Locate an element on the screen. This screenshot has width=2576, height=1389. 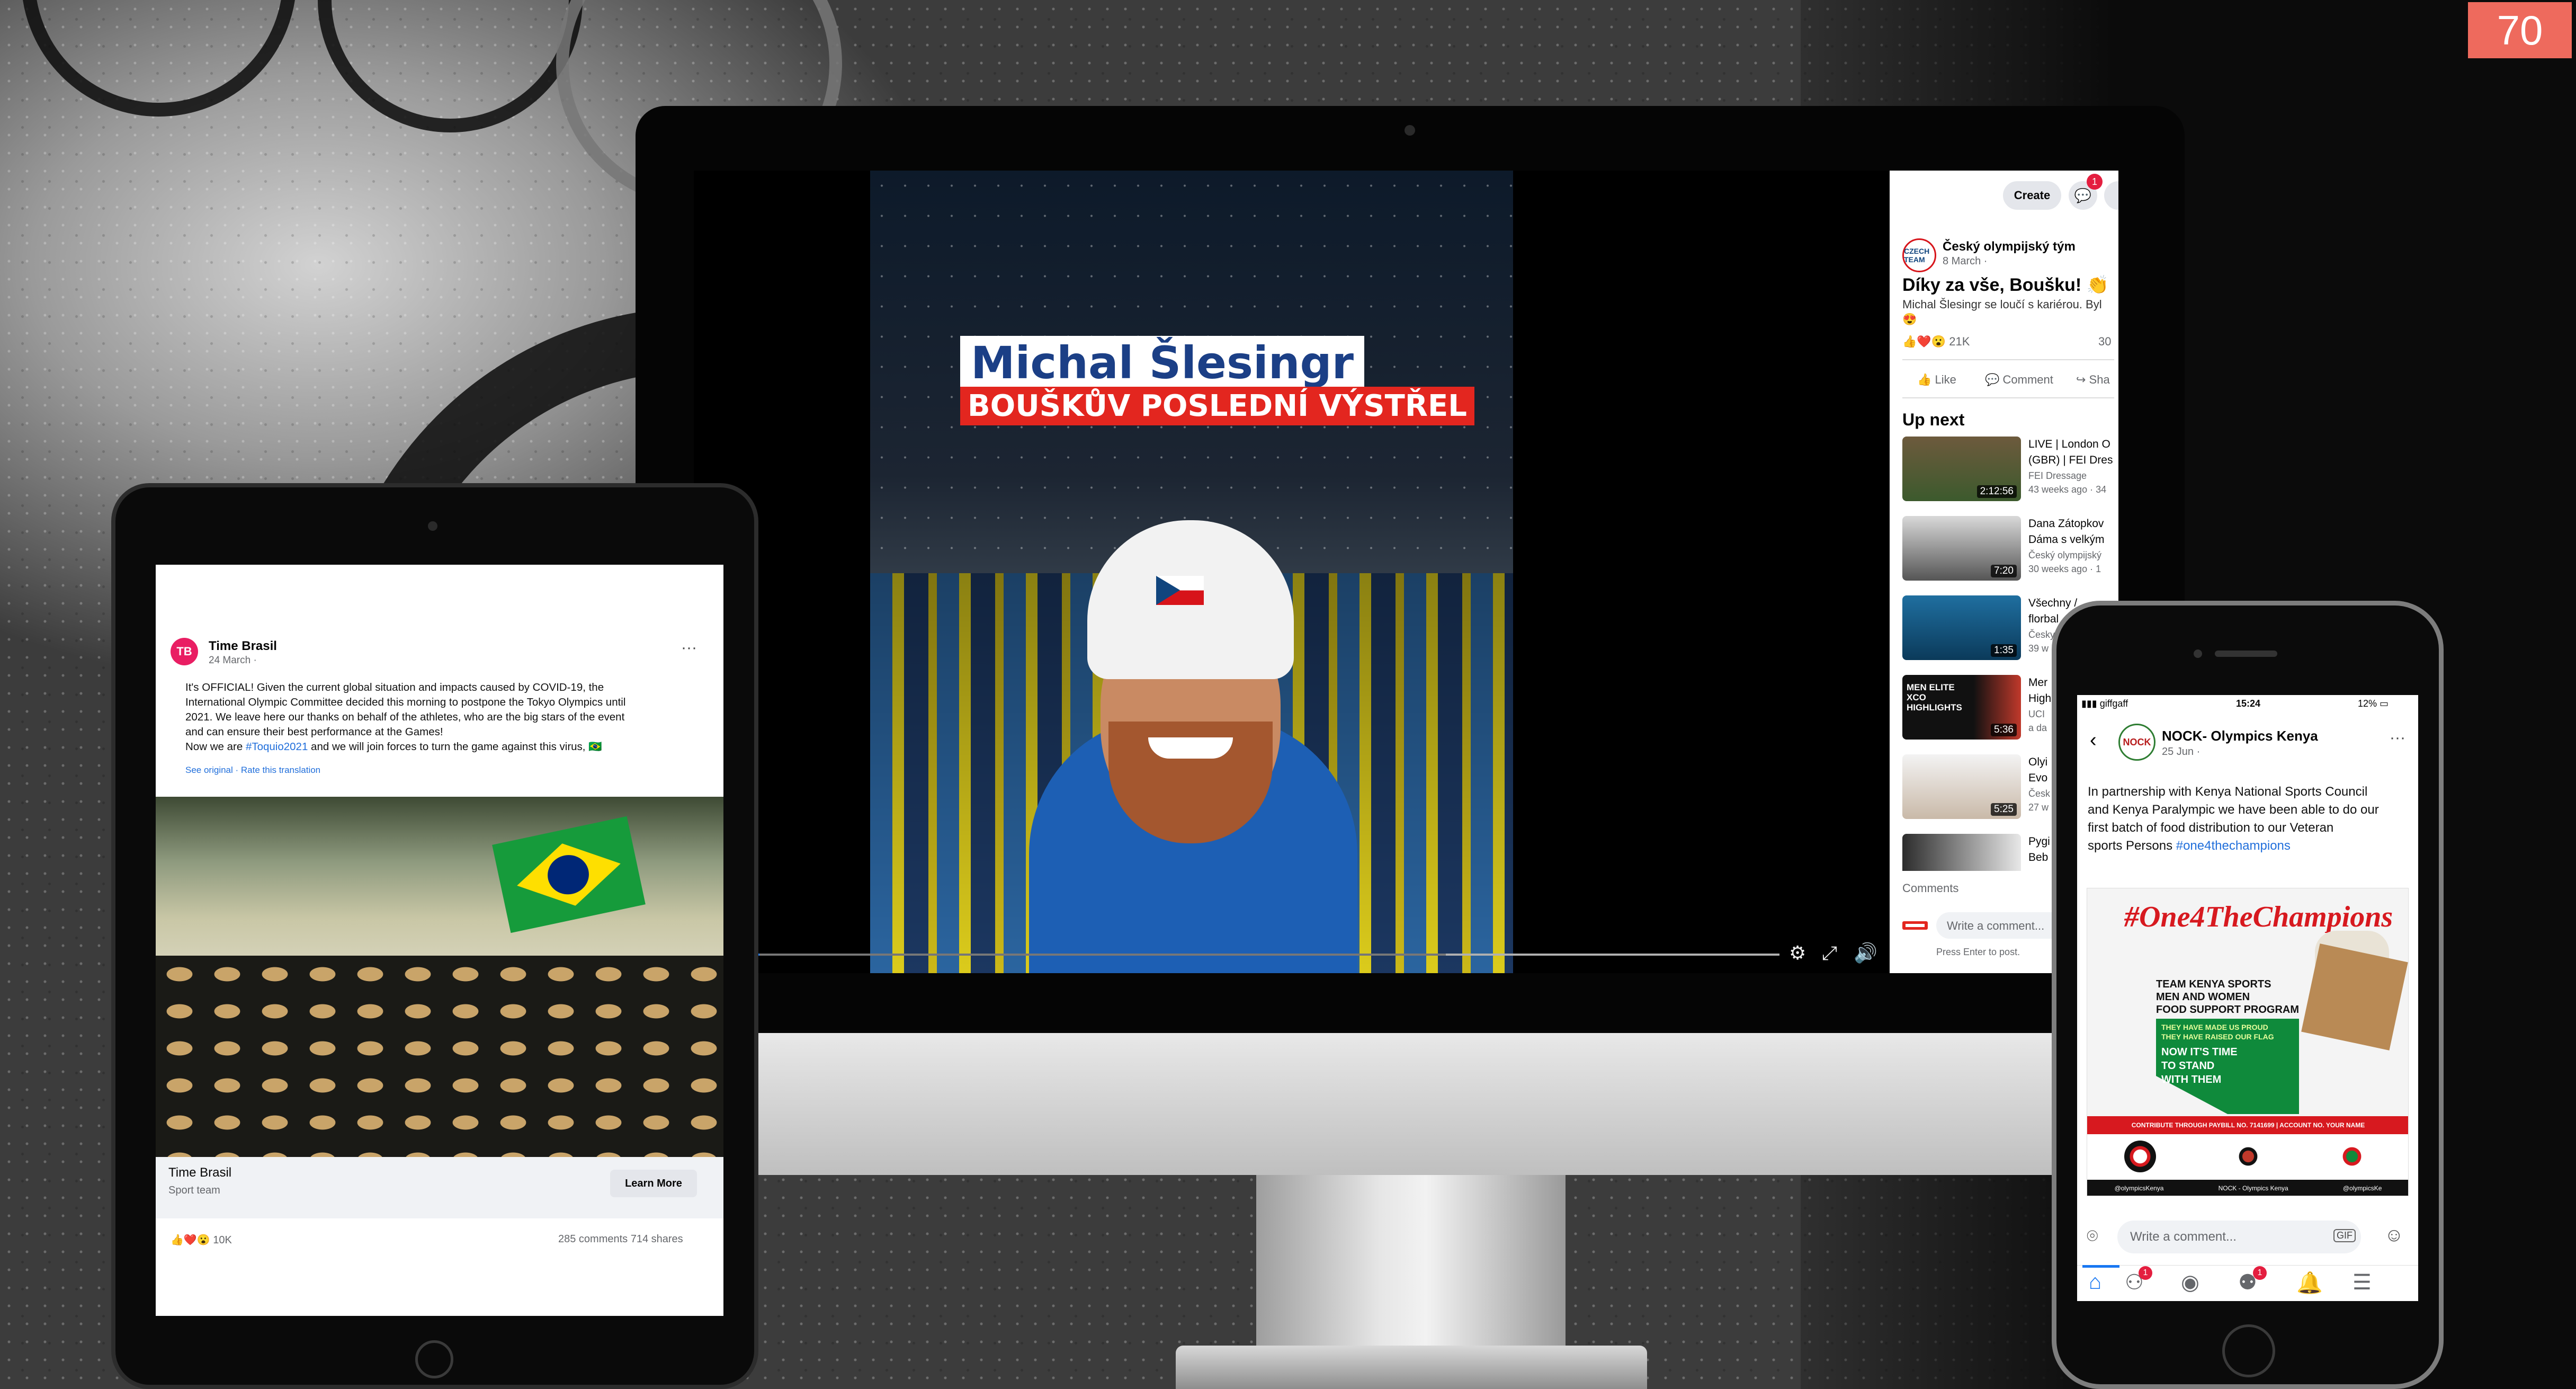
video-thumbnail: 5:25 is located at coordinates (1961, 786).